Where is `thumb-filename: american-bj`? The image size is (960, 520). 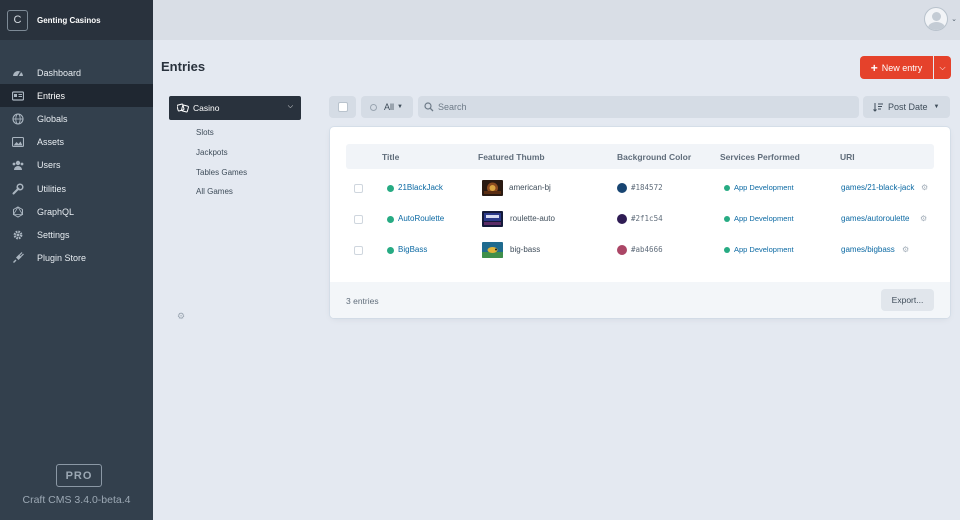
thumb-filename: american-bj is located at coordinates (530, 187).